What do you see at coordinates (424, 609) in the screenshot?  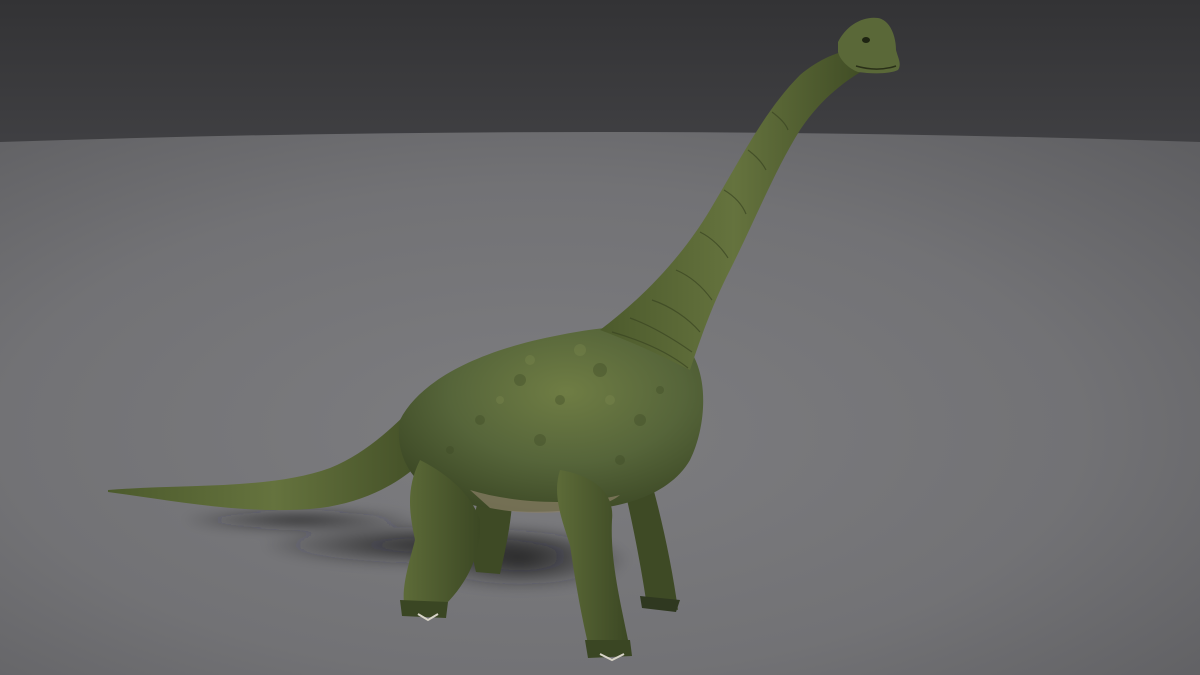 I see `hind-foot-near` at bounding box center [424, 609].